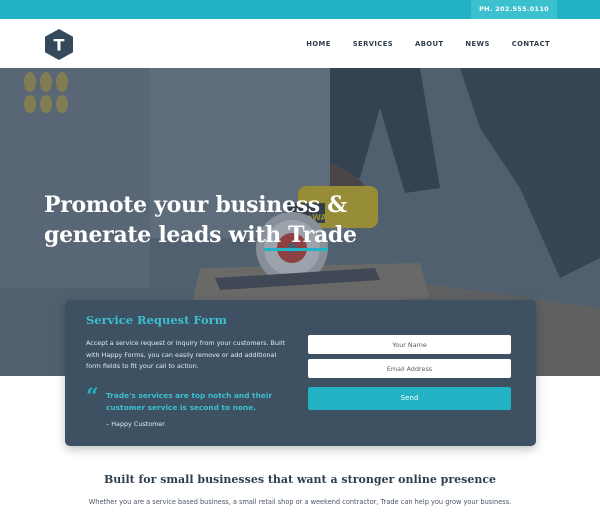  Describe the element at coordinates (300, 9) in the screenshot. I see `top-bar: PH. 202.555.0110` at that location.